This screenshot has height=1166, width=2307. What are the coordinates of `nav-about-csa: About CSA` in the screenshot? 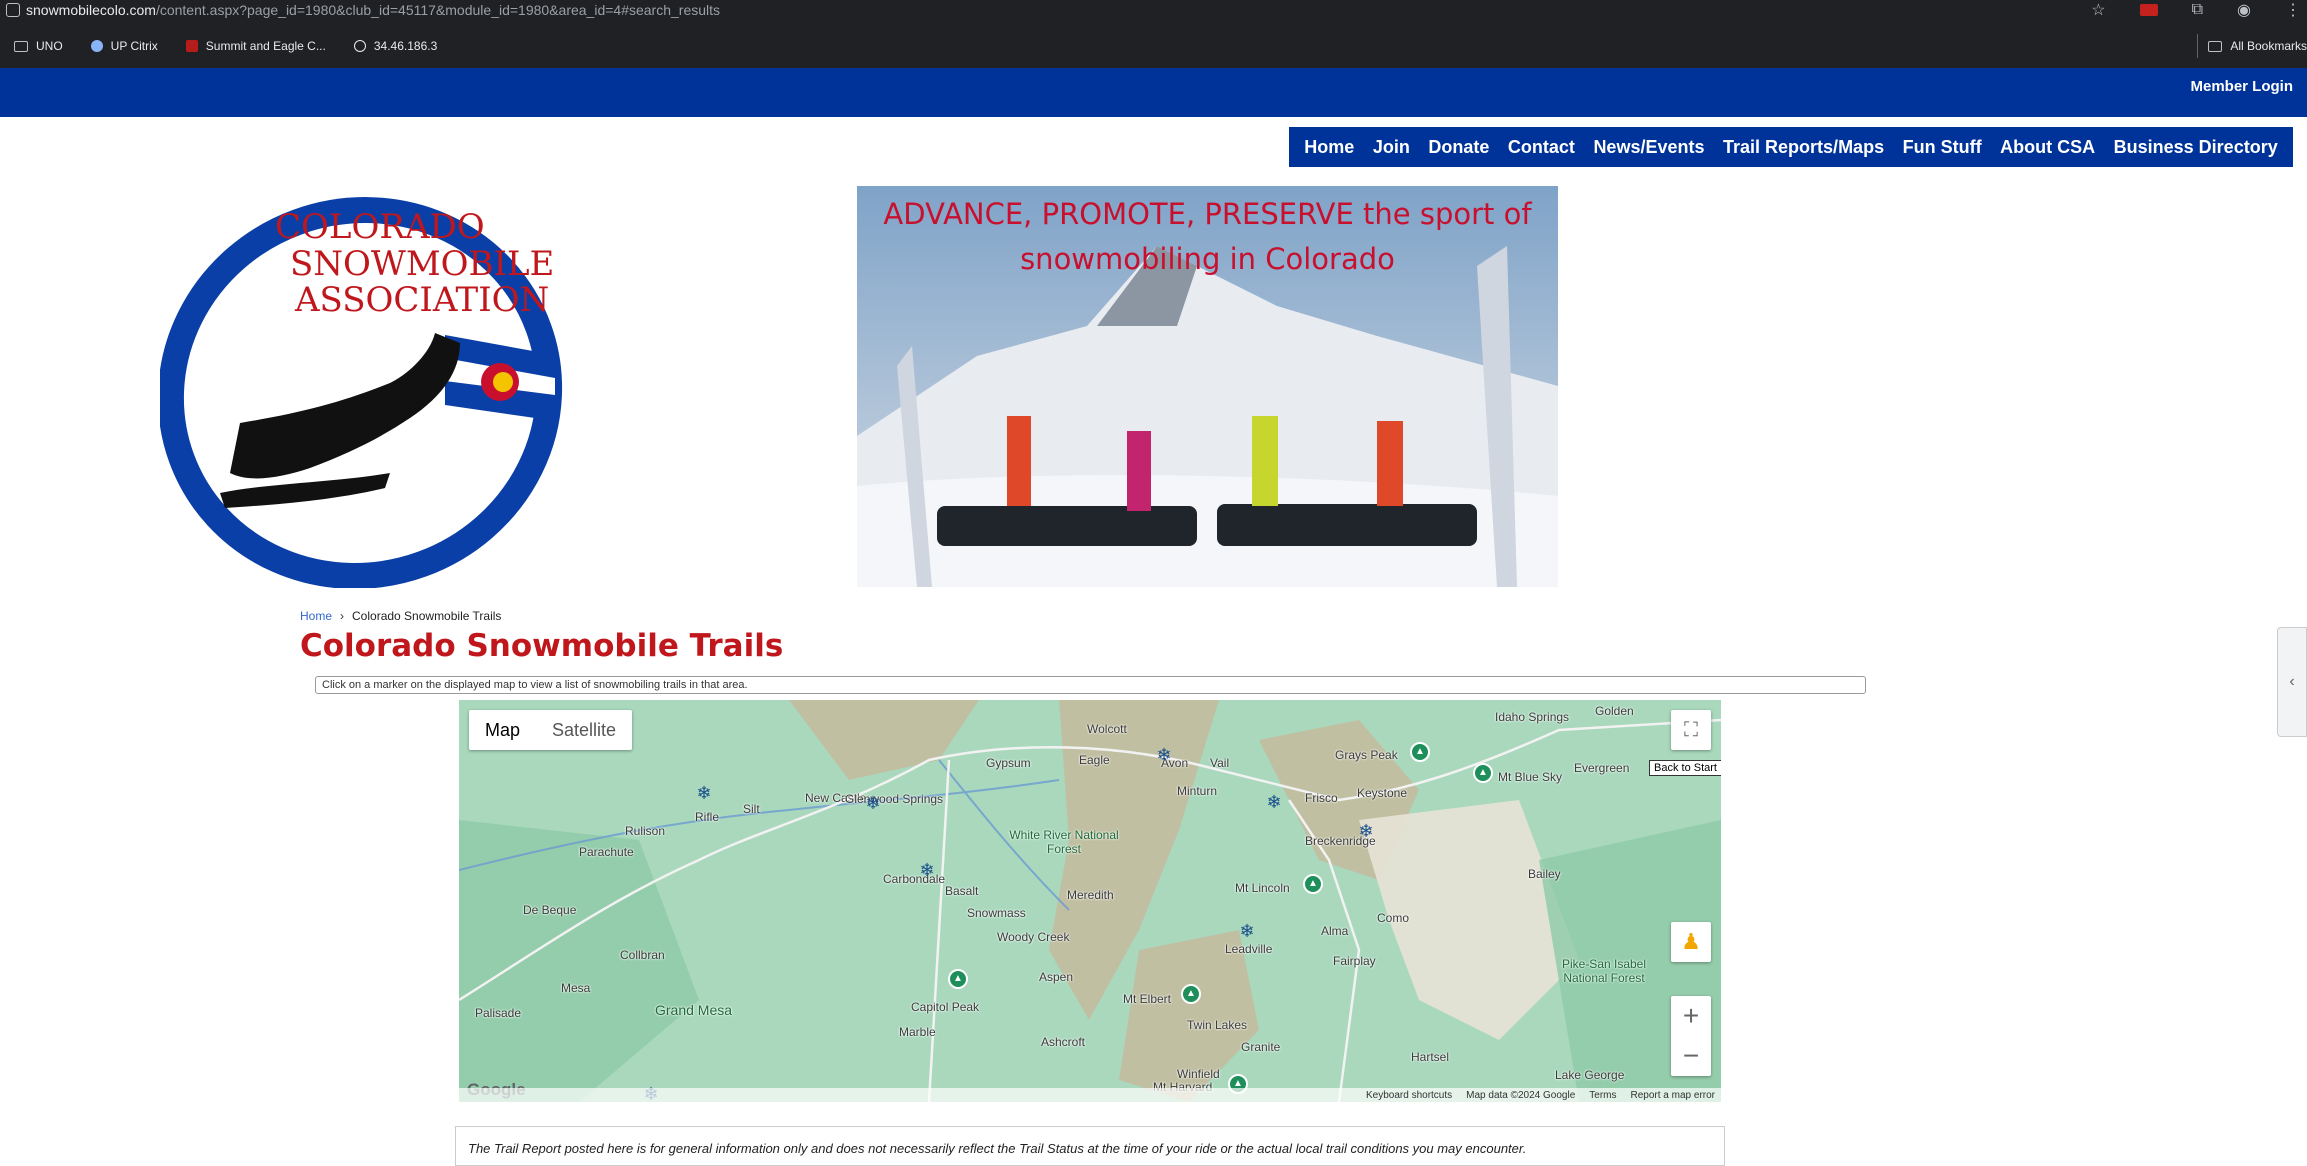 It's located at (2047, 147).